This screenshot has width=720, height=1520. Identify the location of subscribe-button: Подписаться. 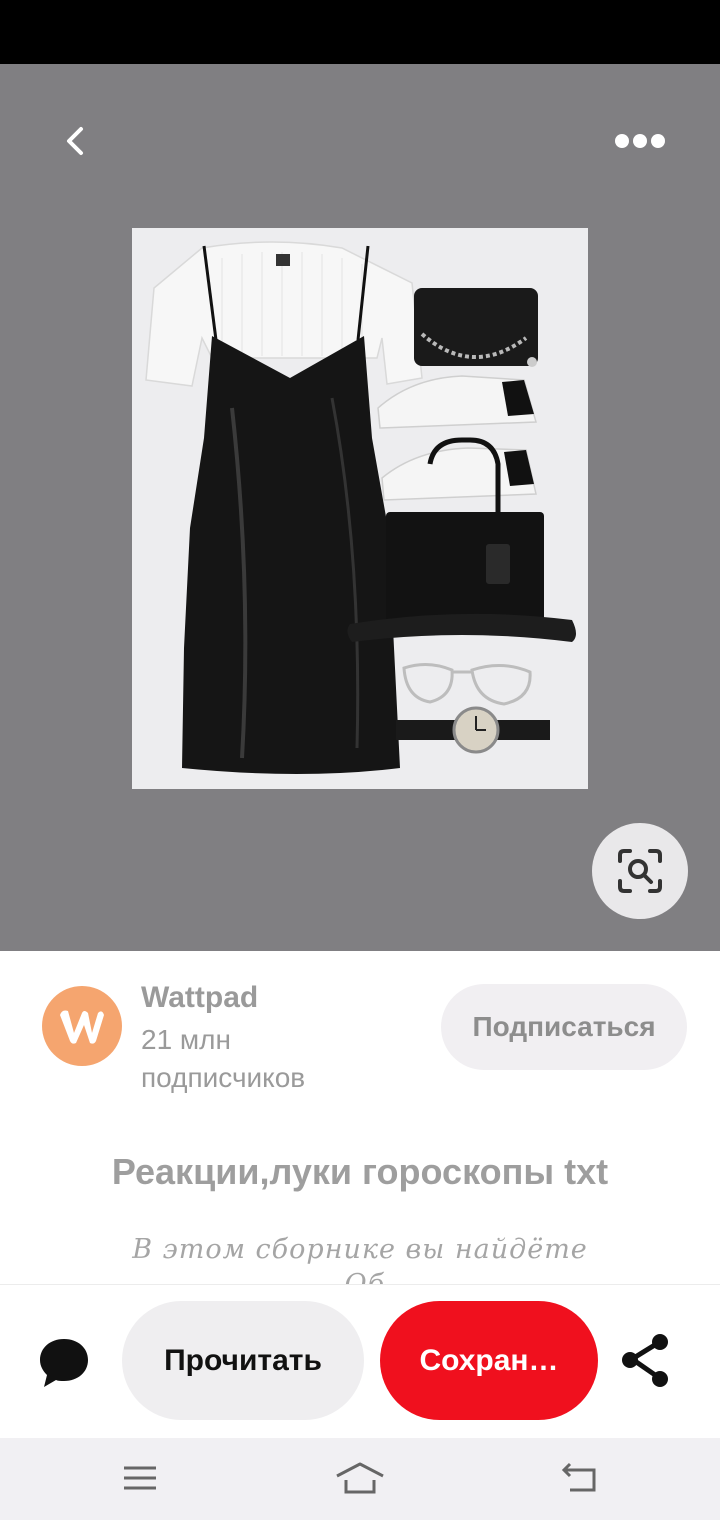
(564, 1027).